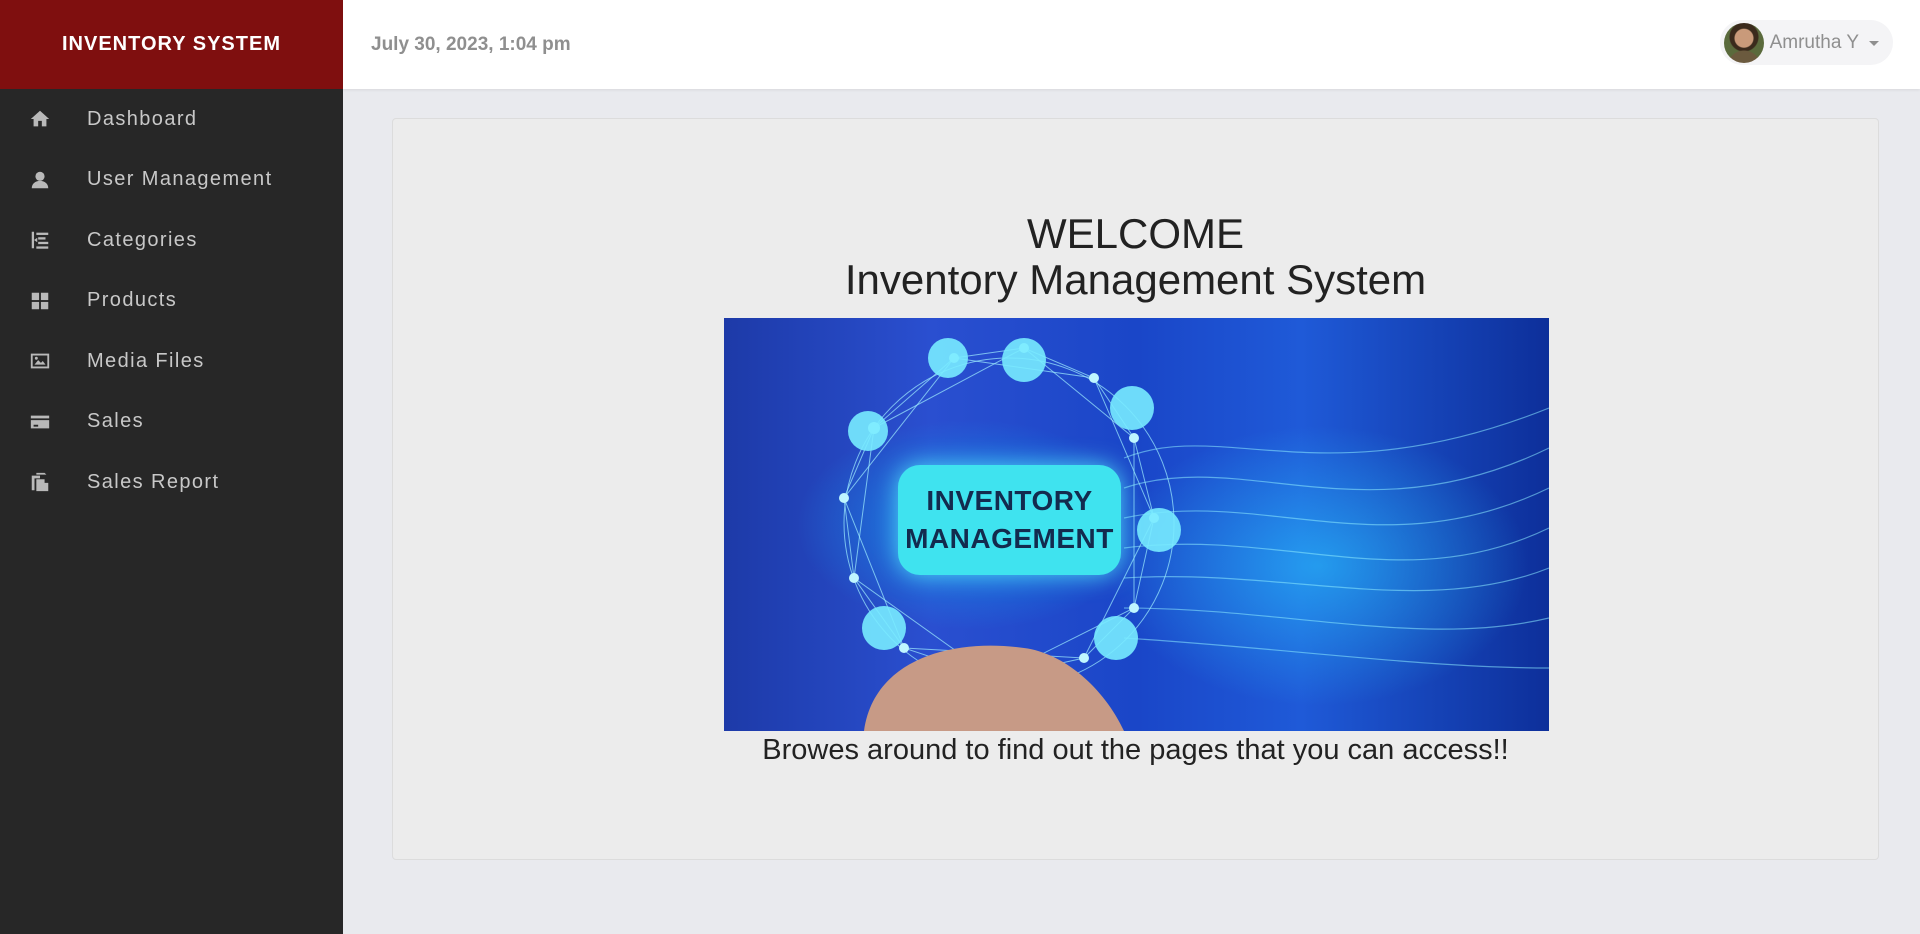 Image resolution: width=1920 pixels, height=934 pixels. I want to click on sidebar-item-label: Sales, so click(116, 421).